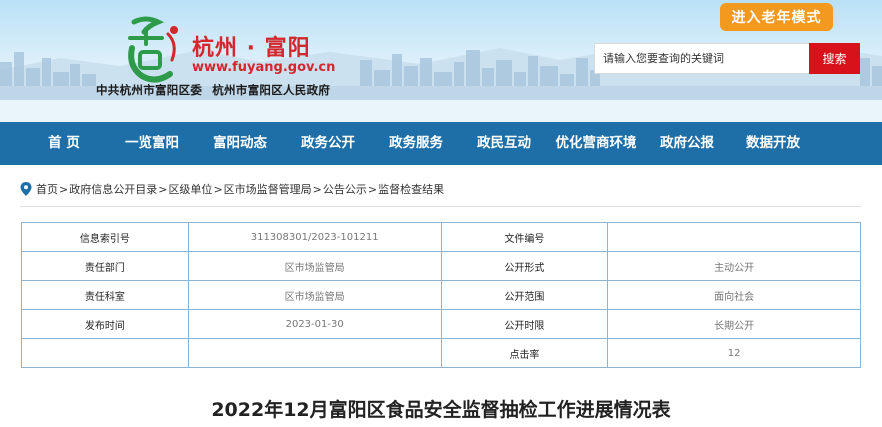  I want to click on info-label, so click(105, 353).